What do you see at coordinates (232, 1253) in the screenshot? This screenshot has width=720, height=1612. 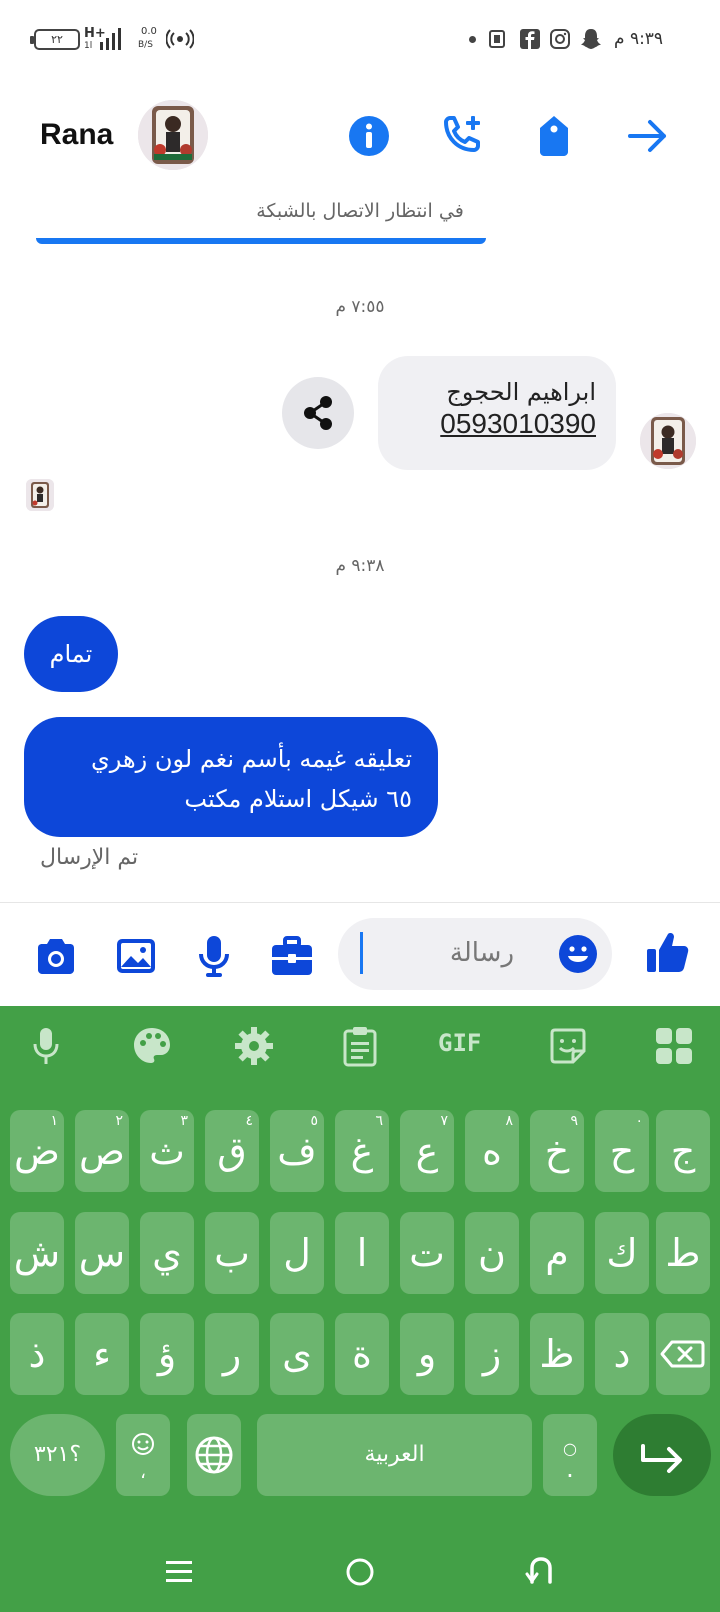 I see `key-ba: ب` at bounding box center [232, 1253].